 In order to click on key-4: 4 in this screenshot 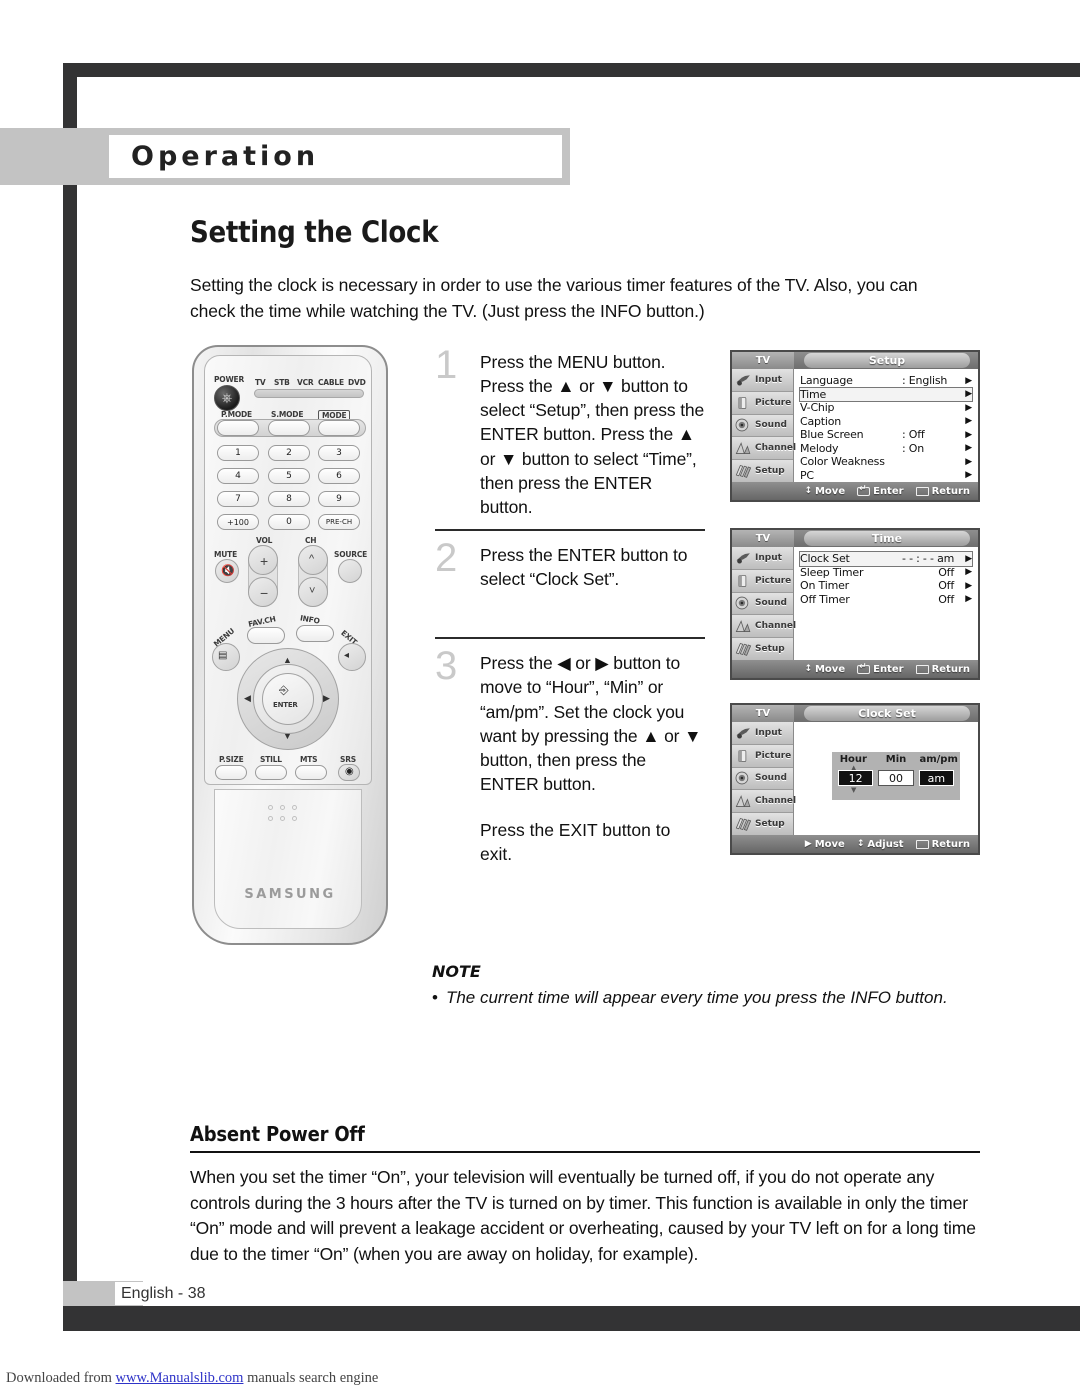, I will do `click(238, 476)`.